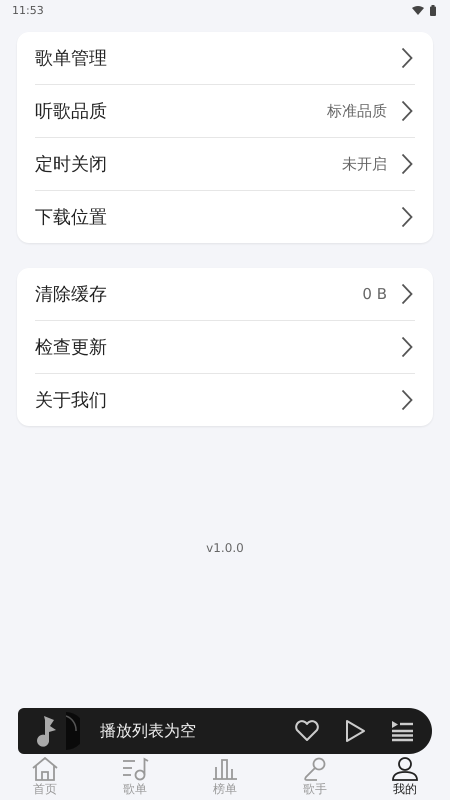  I want to click on wifi-icon, so click(418, 10).